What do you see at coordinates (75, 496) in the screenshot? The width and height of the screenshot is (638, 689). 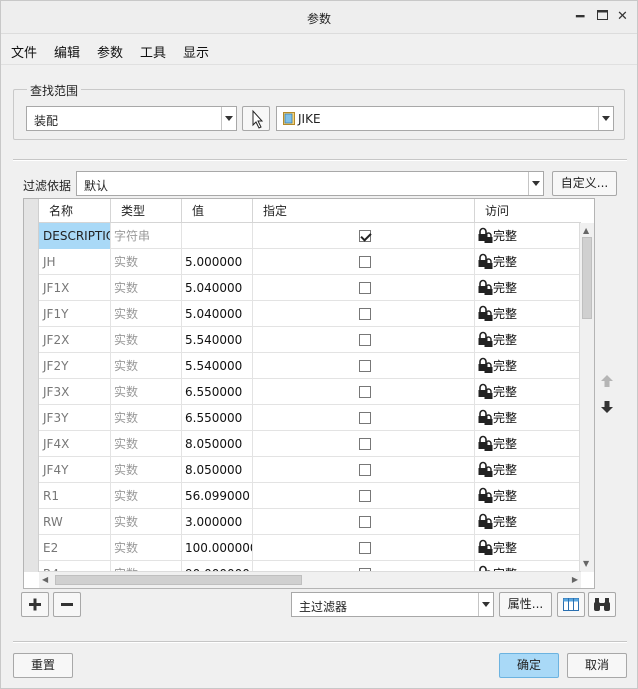 I see `cell-name: R1` at bounding box center [75, 496].